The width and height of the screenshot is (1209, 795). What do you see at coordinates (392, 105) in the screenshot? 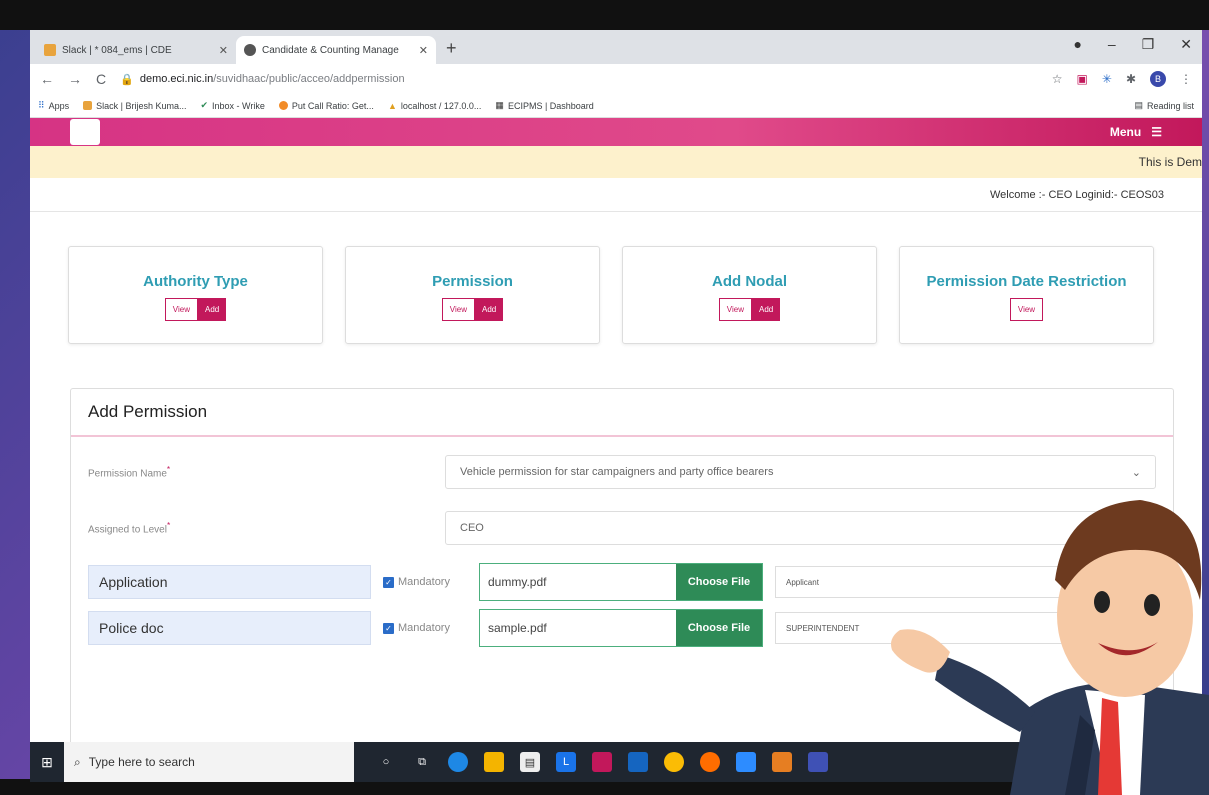
I see `db-icon: ▲` at bounding box center [392, 105].